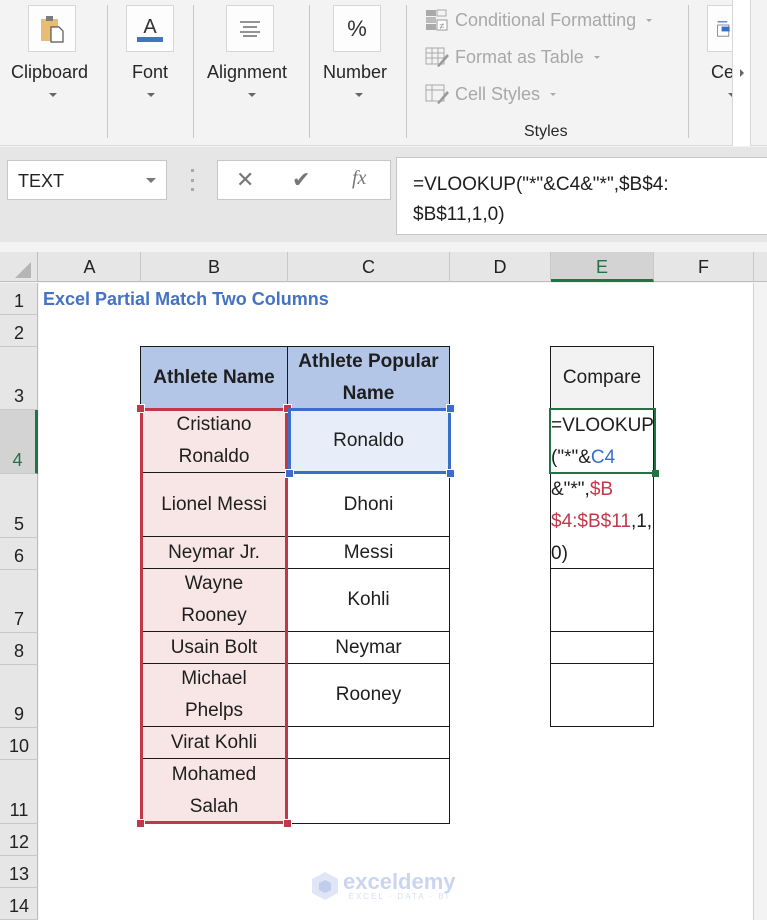 This screenshot has height=920, width=767. Describe the element at coordinates (368, 600) in the screenshot. I see `cell-c7: Kohli` at that location.